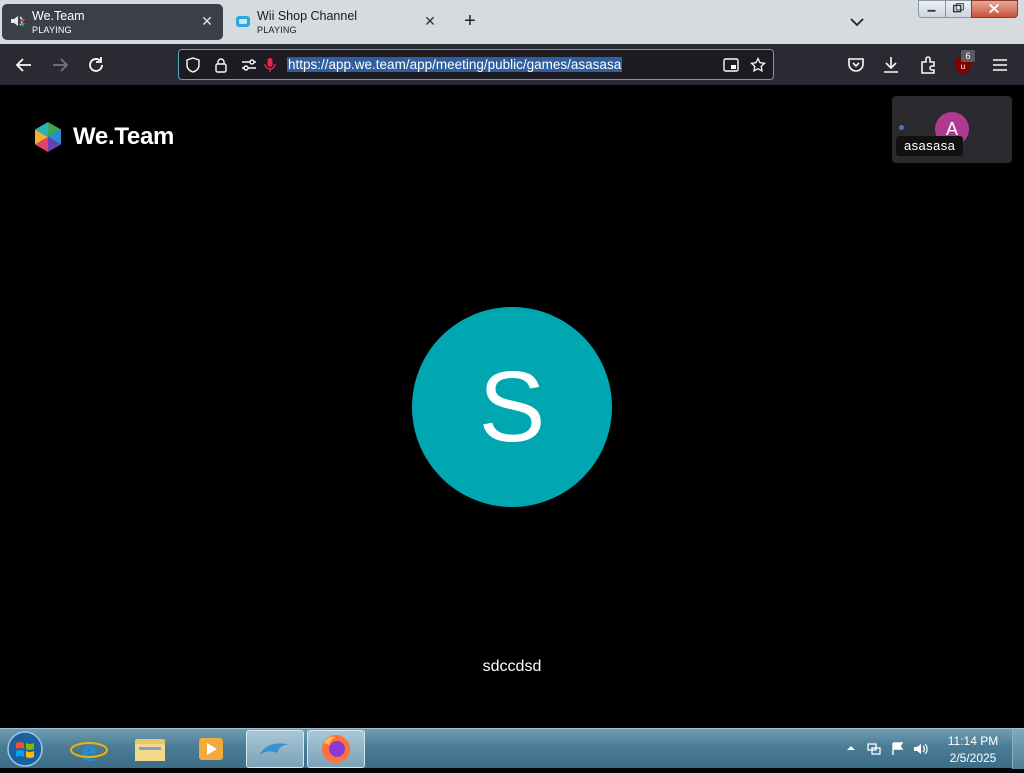 Image resolution: width=1024 pixels, height=773 pixels. I want to click on lock-icon, so click(221, 65).